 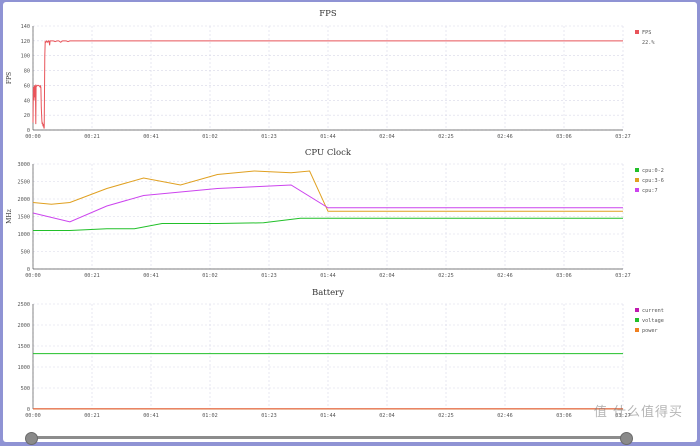 What do you see at coordinates (328, 153) in the screenshot?
I see `panel-title: CPU Clock` at bounding box center [328, 153].